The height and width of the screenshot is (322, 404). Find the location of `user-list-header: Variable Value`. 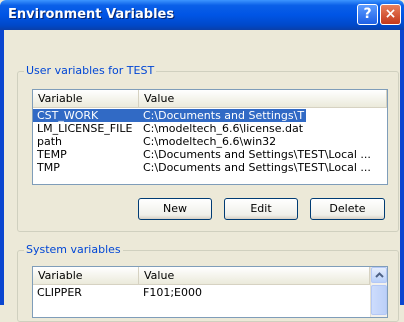

user-list-header: Variable Value is located at coordinates (210, 99).